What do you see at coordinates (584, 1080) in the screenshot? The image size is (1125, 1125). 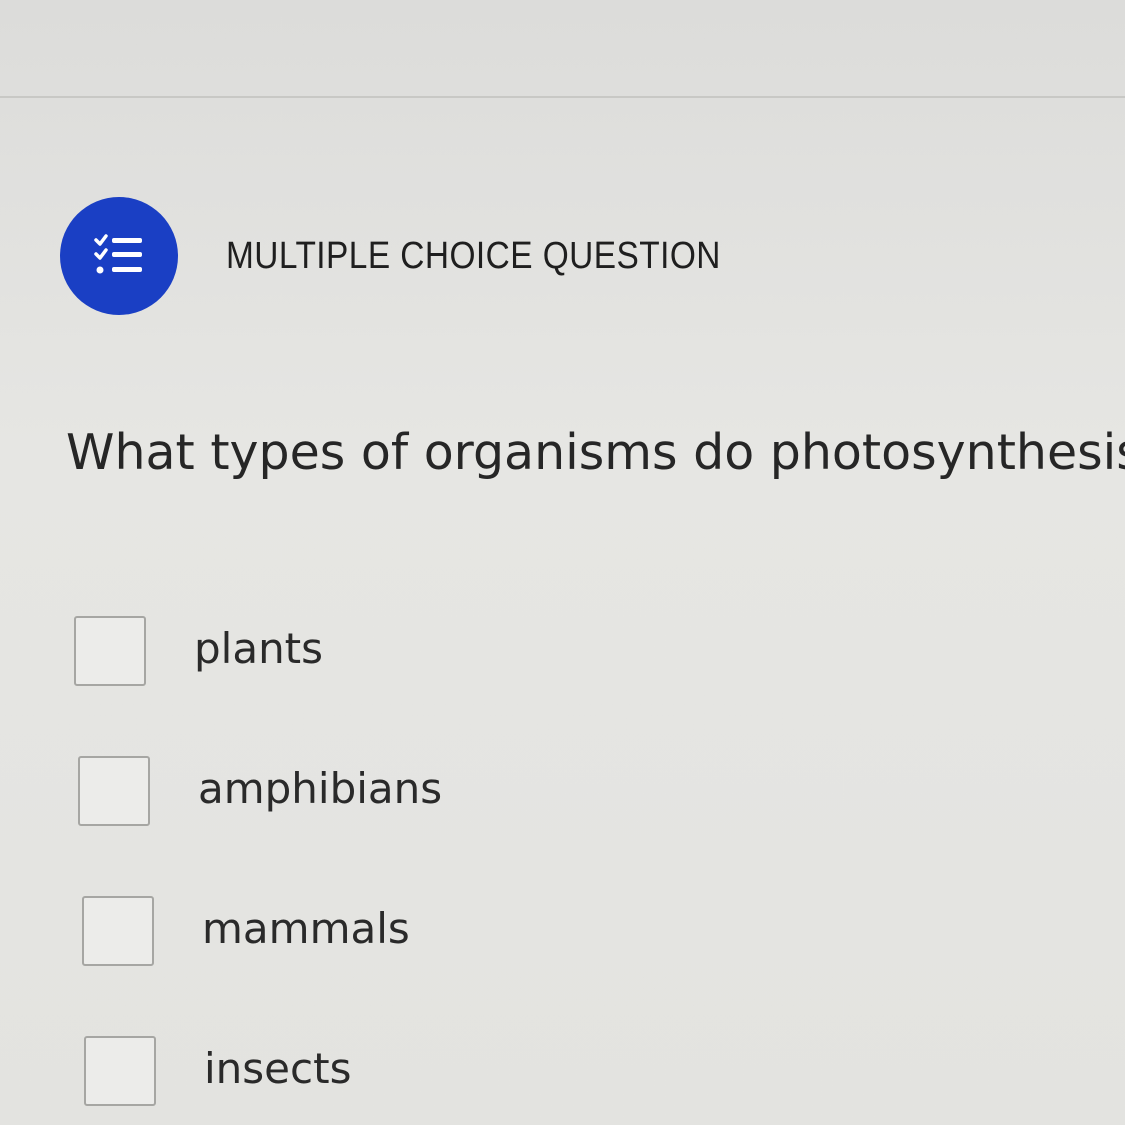 I see `option-insects: insects` at bounding box center [584, 1080].